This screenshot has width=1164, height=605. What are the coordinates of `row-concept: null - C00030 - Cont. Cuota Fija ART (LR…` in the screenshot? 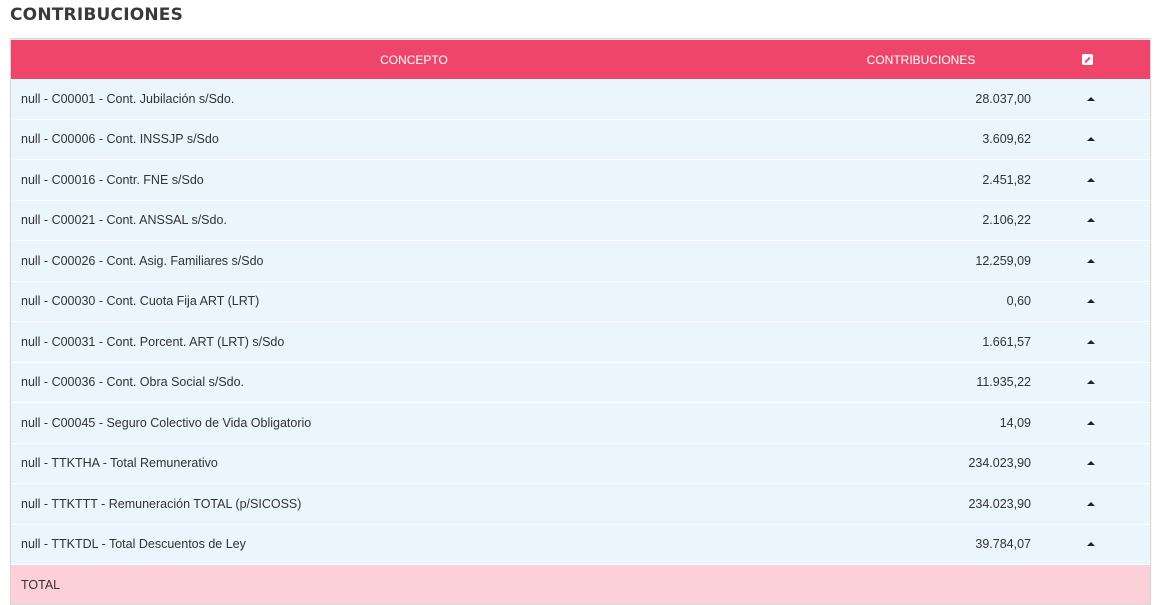 It's located at (140, 301).